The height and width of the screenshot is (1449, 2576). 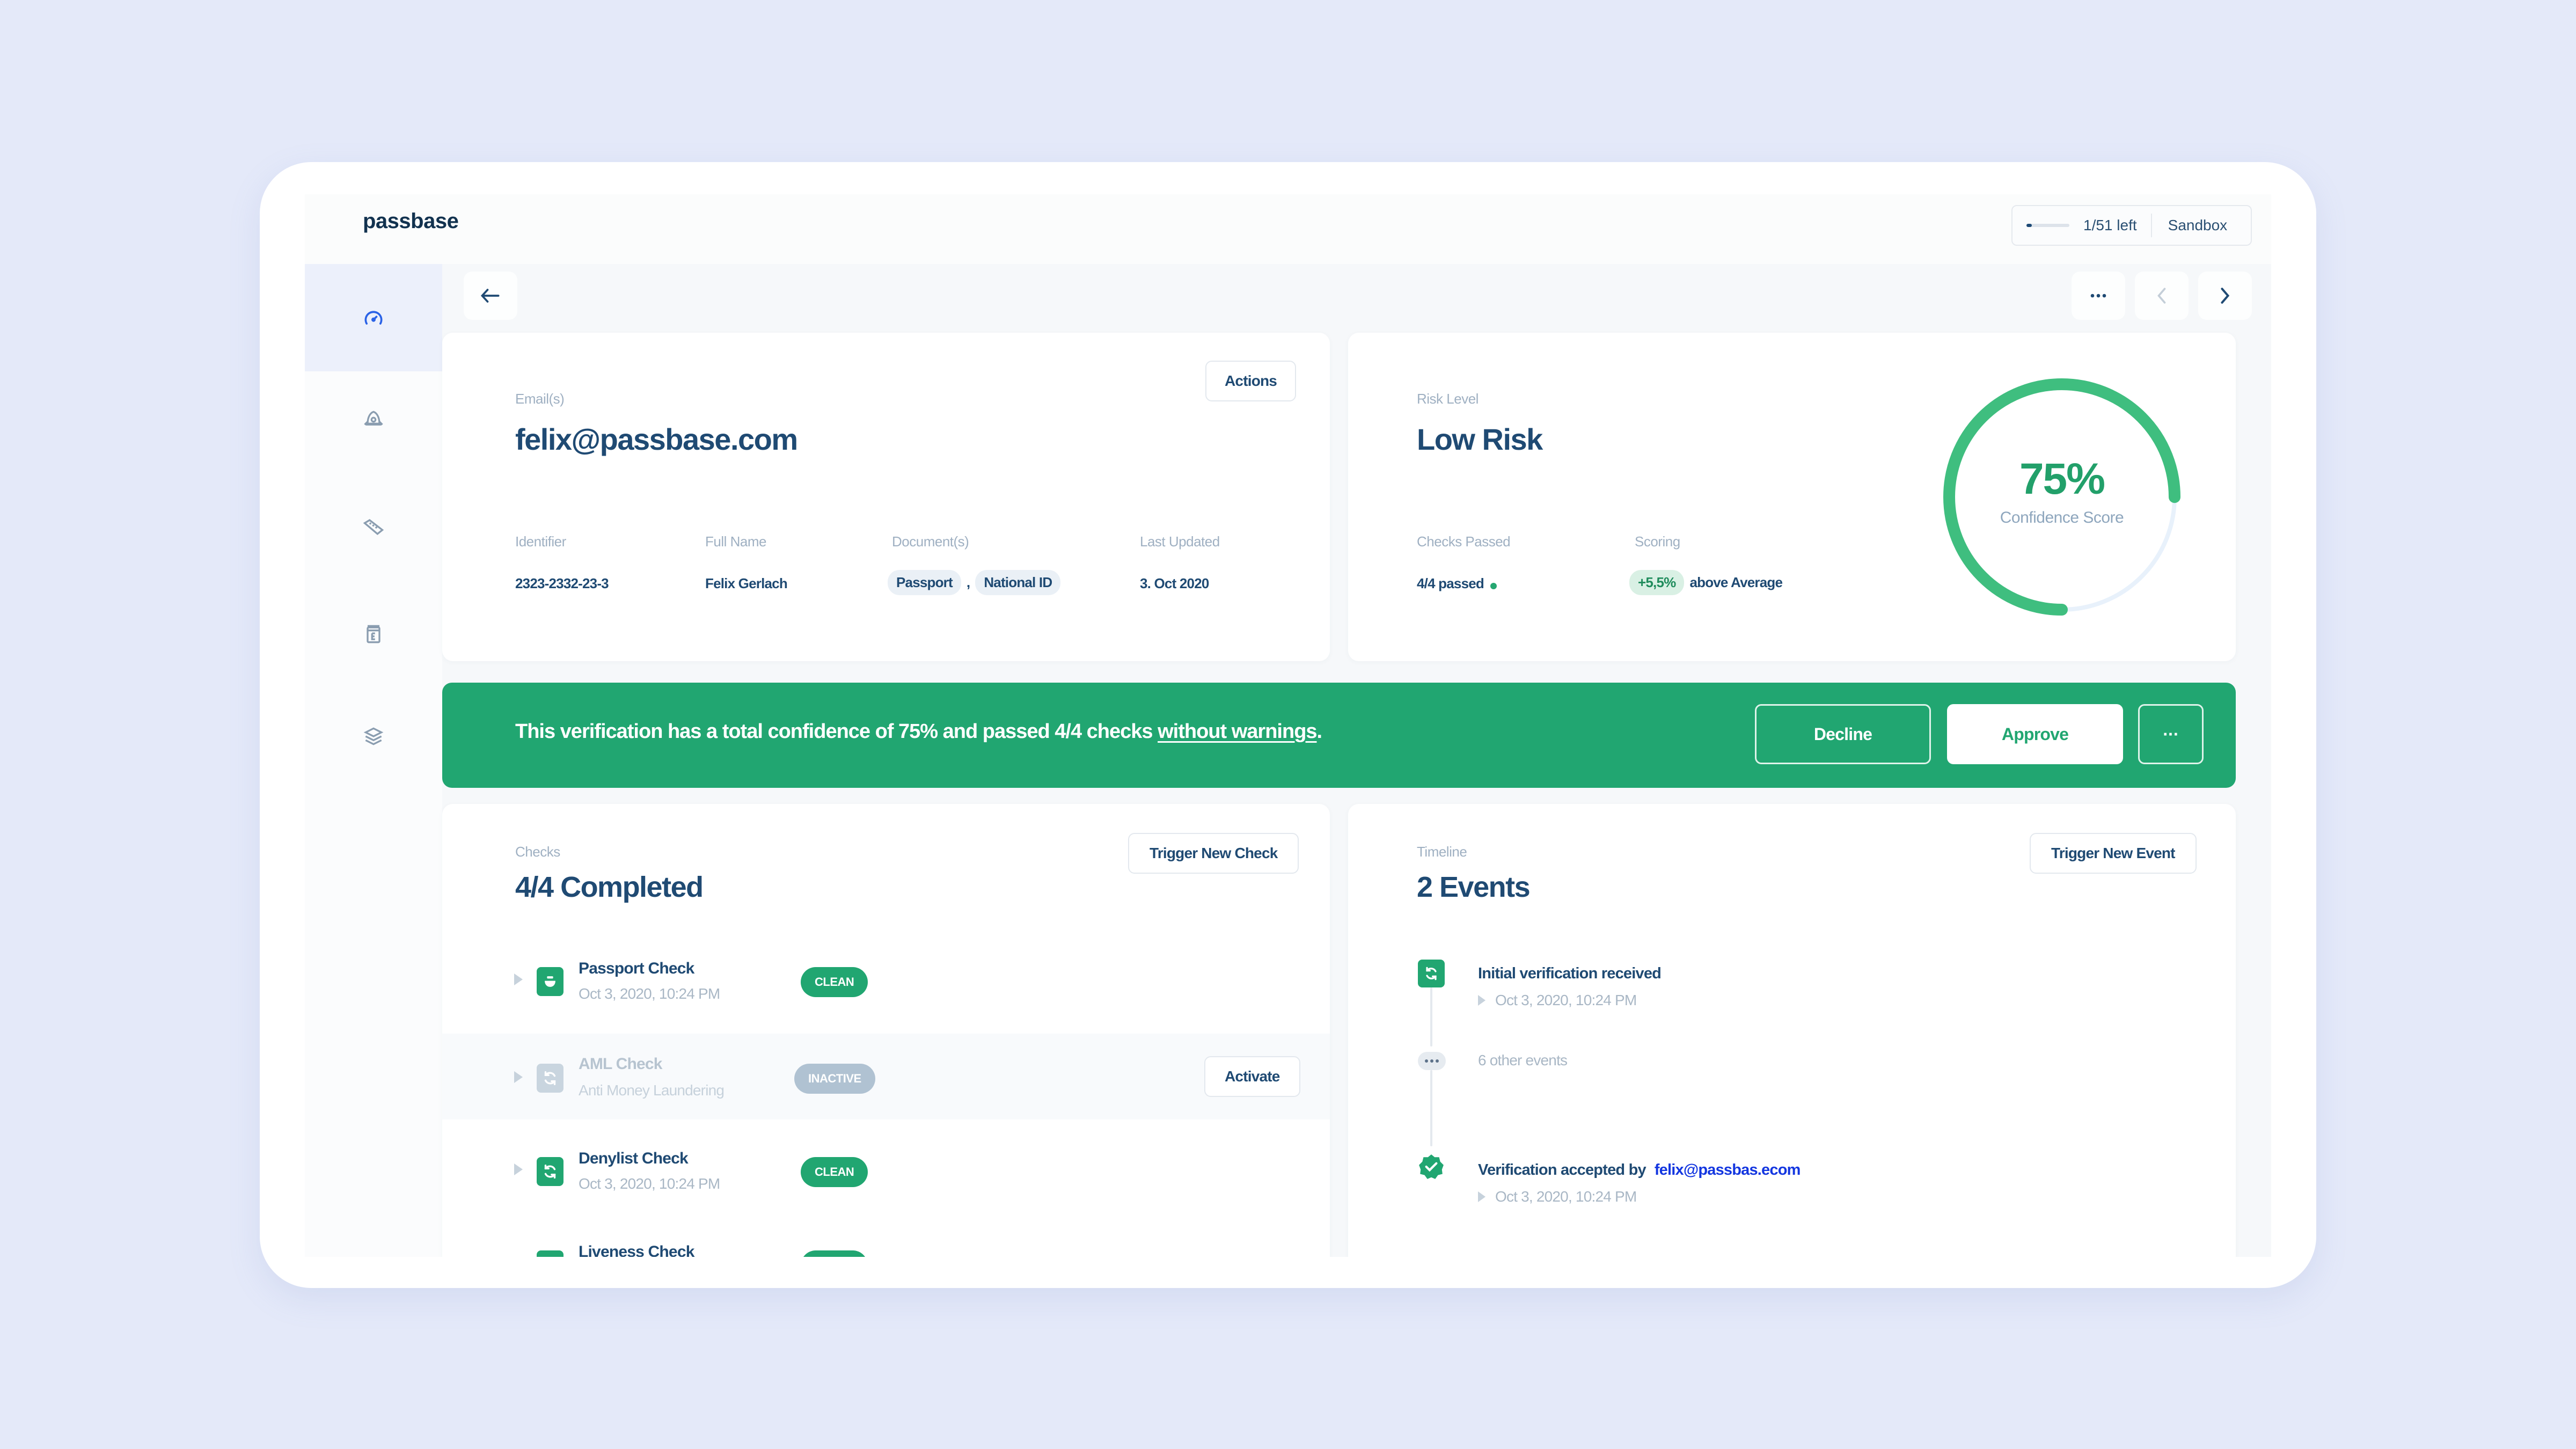 I want to click on check-name: Passport Check, so click(x=636, y=968).